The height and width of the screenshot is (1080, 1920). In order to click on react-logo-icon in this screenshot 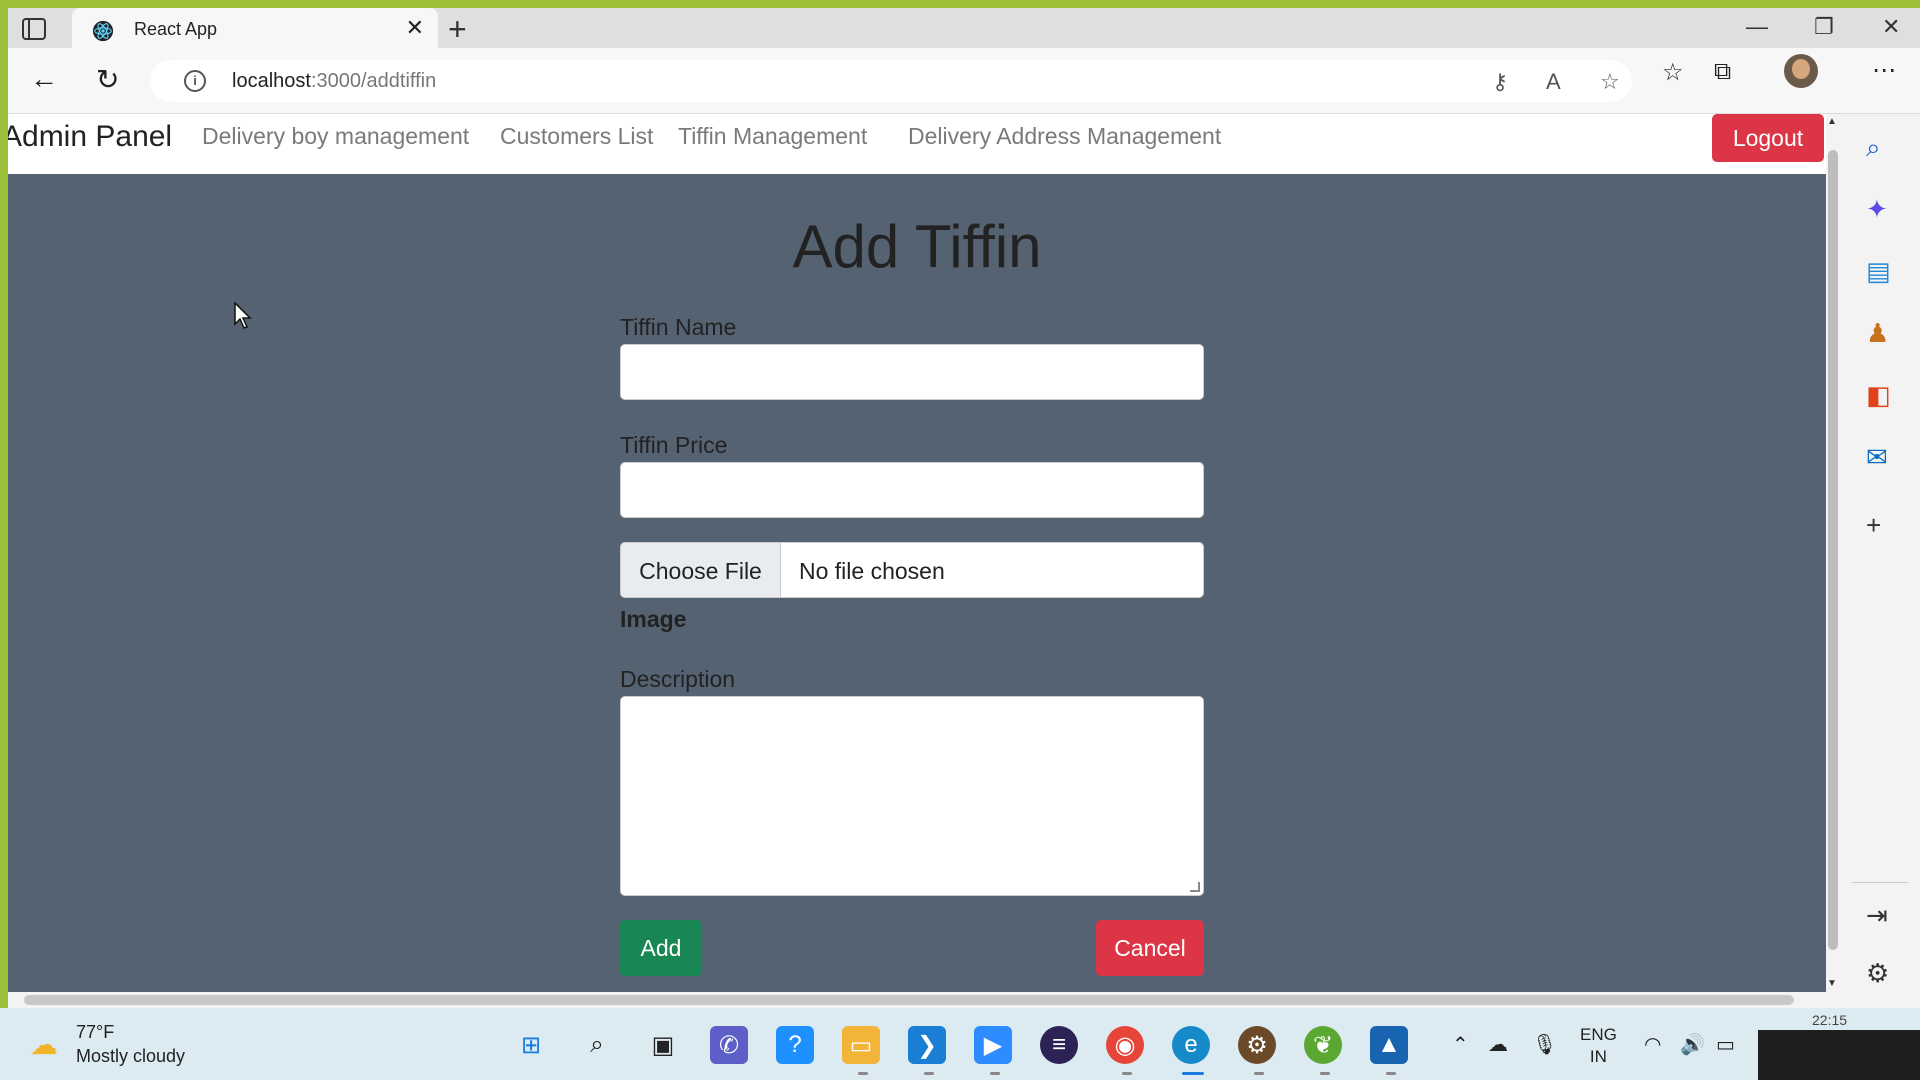, I will do `click(103, 31)`.